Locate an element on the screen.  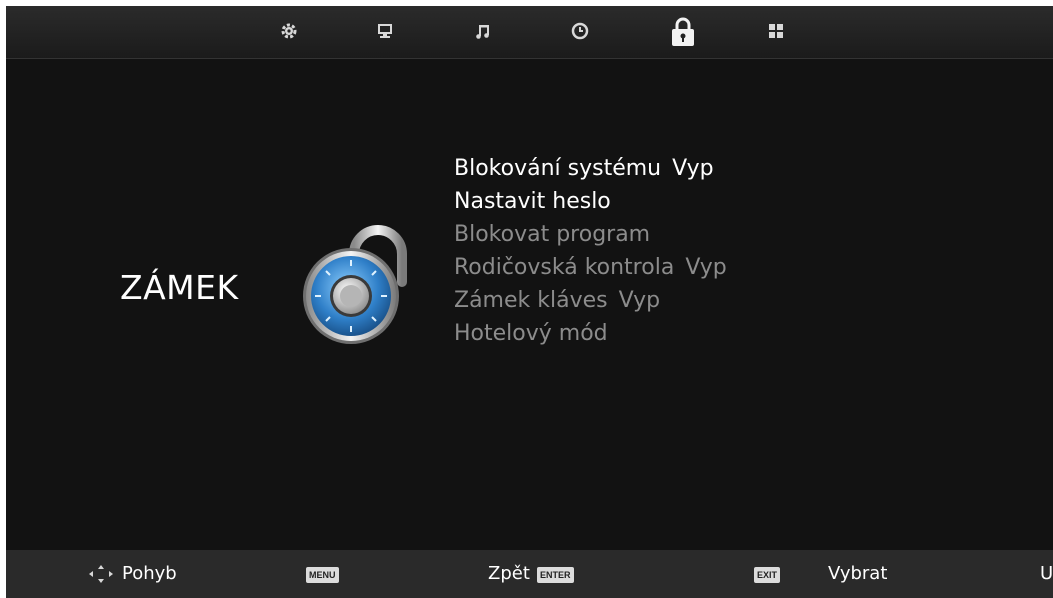
lock-icon is located at coordinates (683, 32).